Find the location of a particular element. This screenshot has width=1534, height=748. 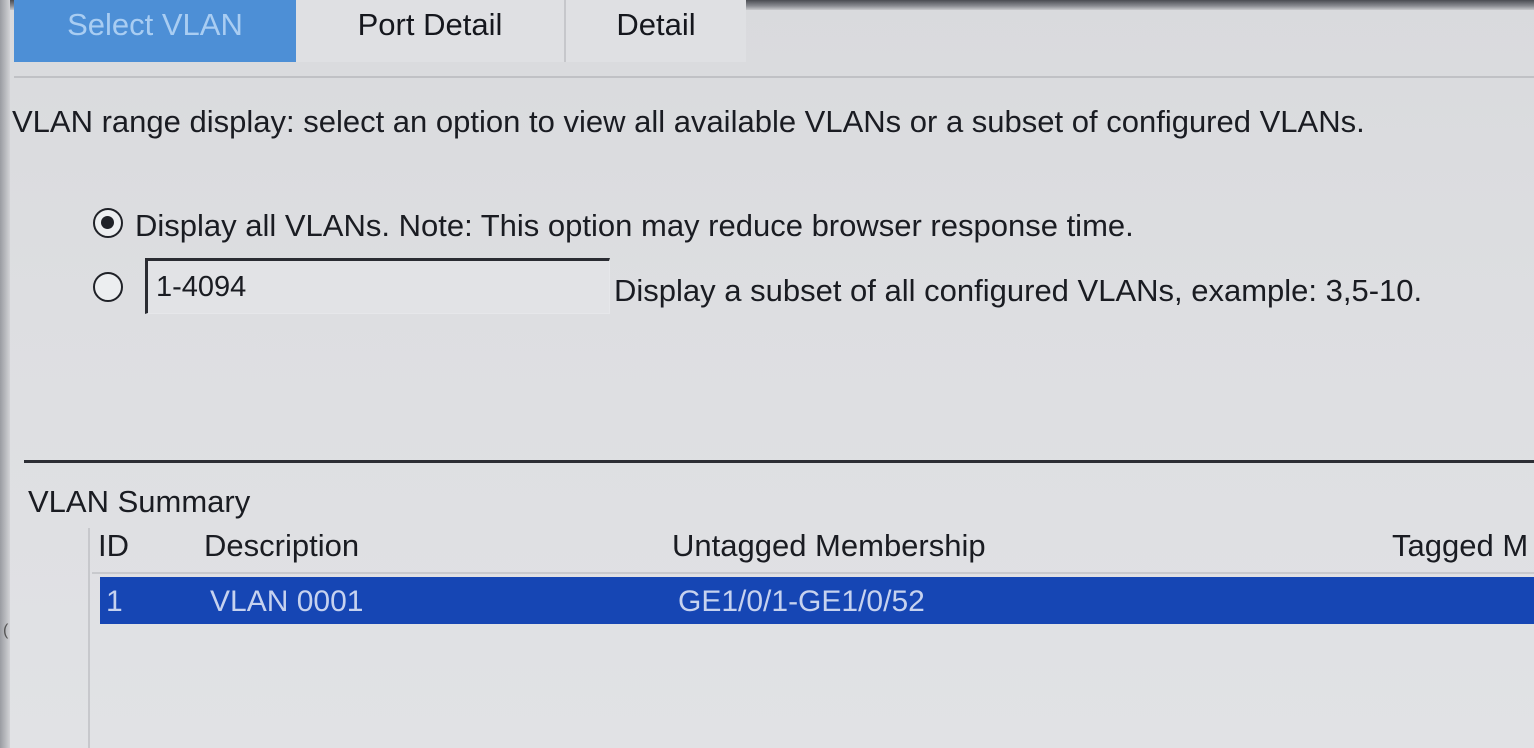

cell-vlan-id: 1 is located at coordinates (114, 601).